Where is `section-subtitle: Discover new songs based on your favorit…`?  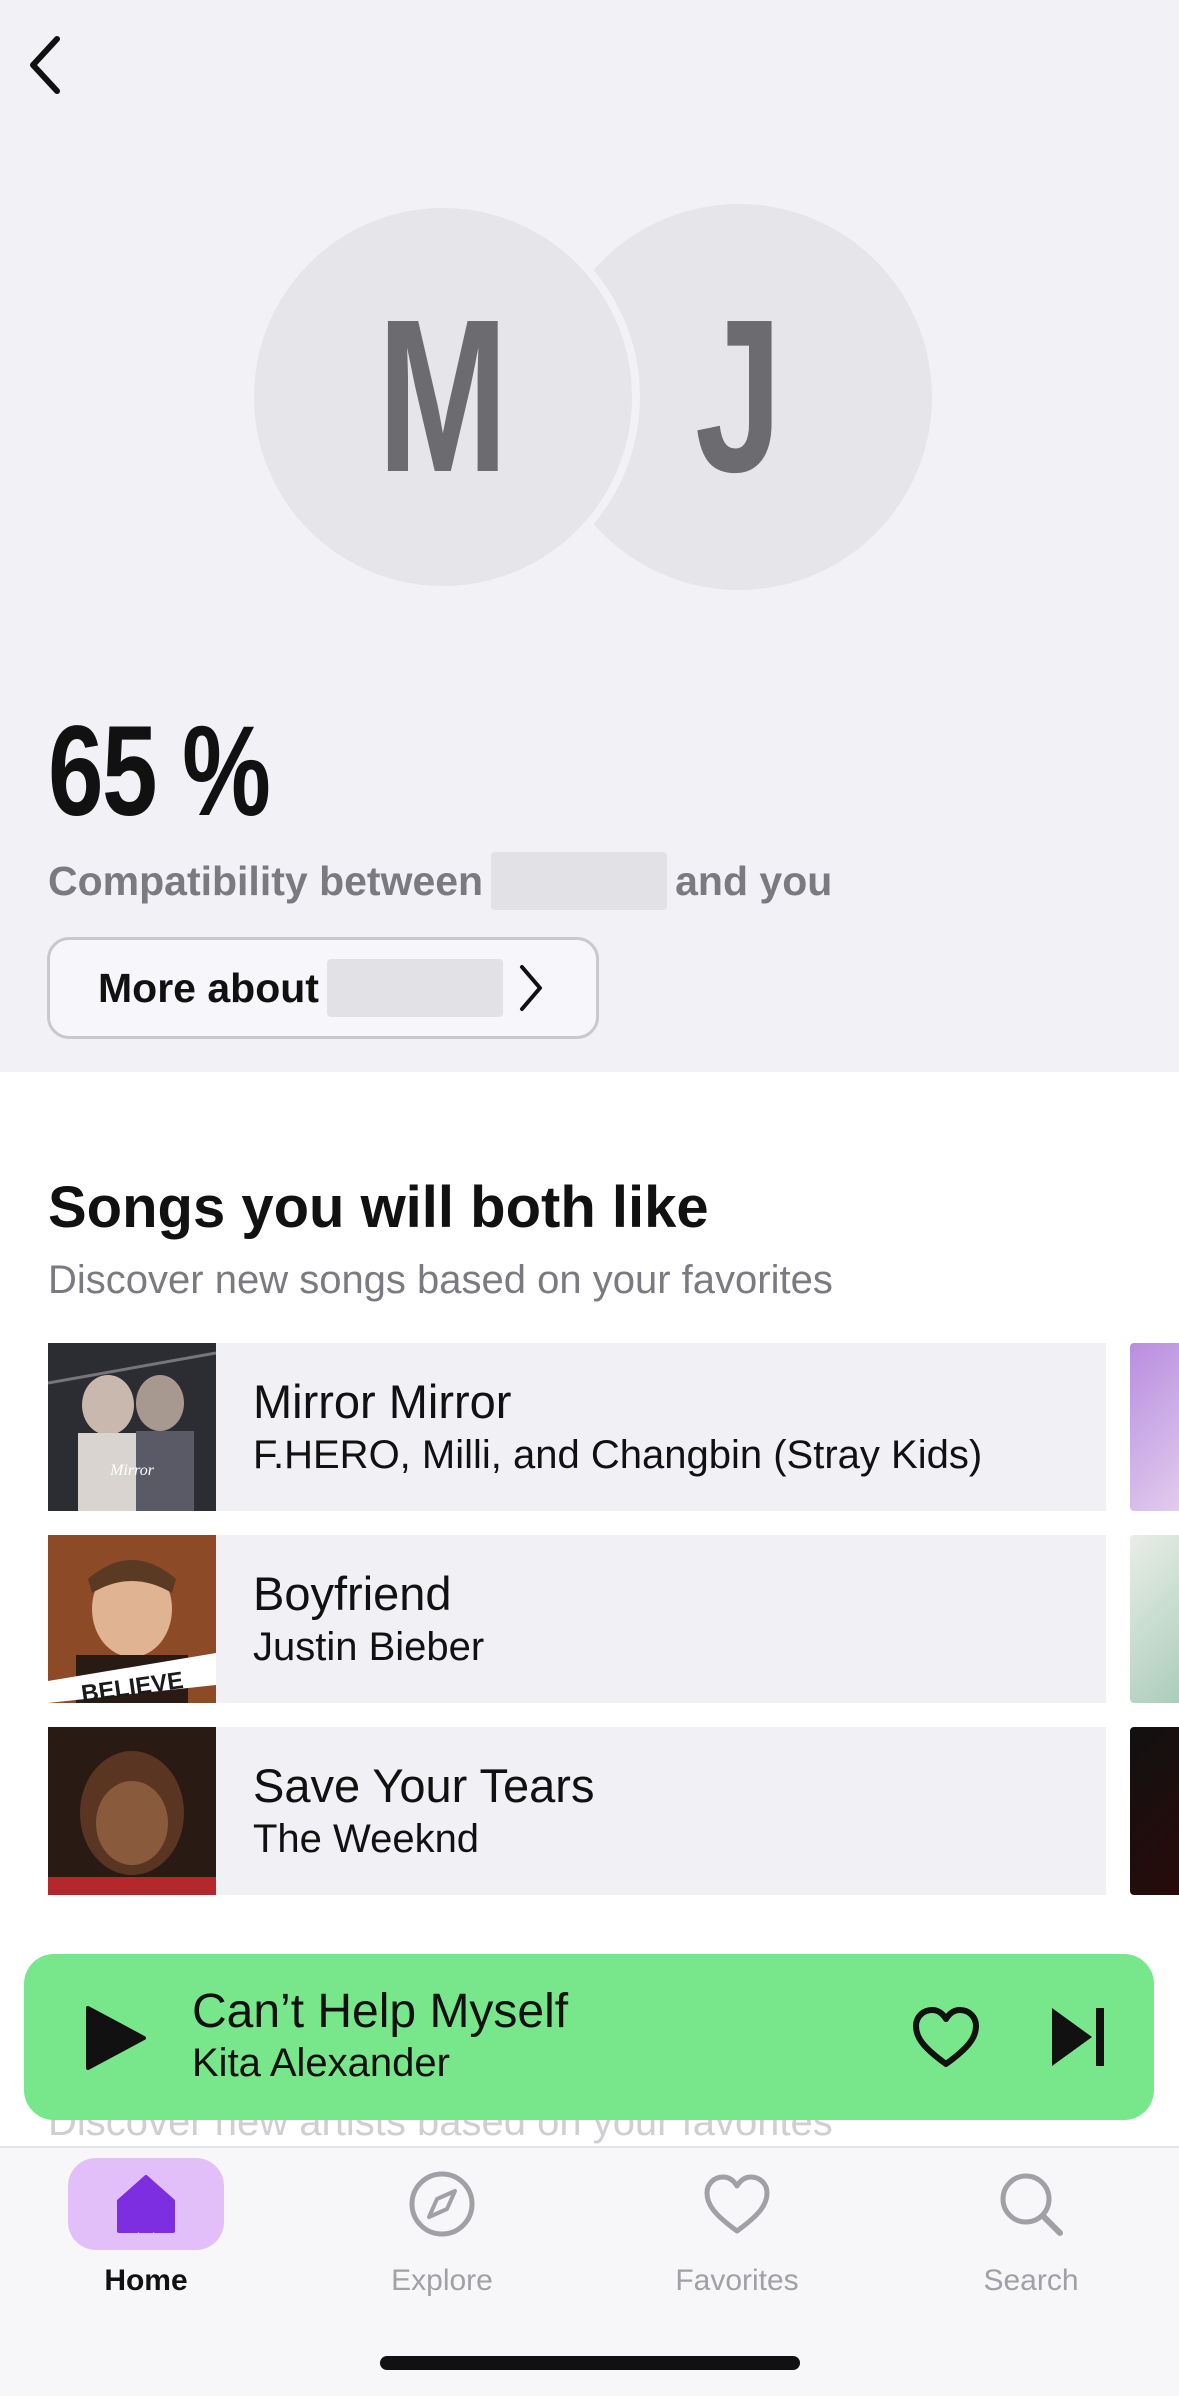 section-subtitle: Discover new songs based on your favorit… is located at coordinates (440, 1280).